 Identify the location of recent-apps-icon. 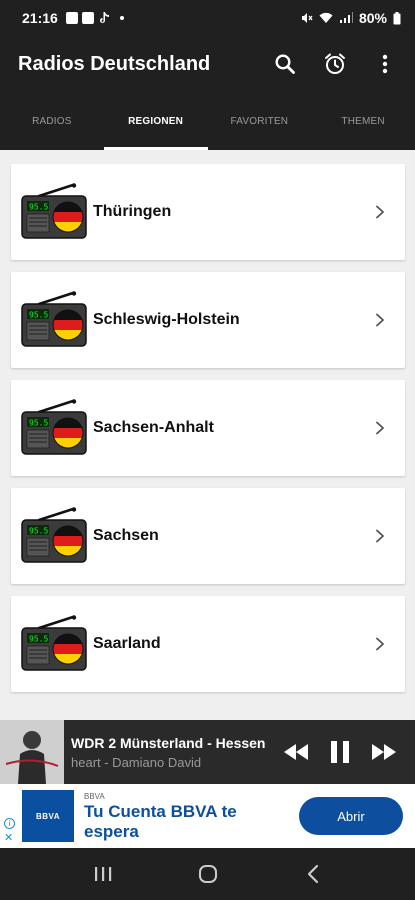
(102, 874).